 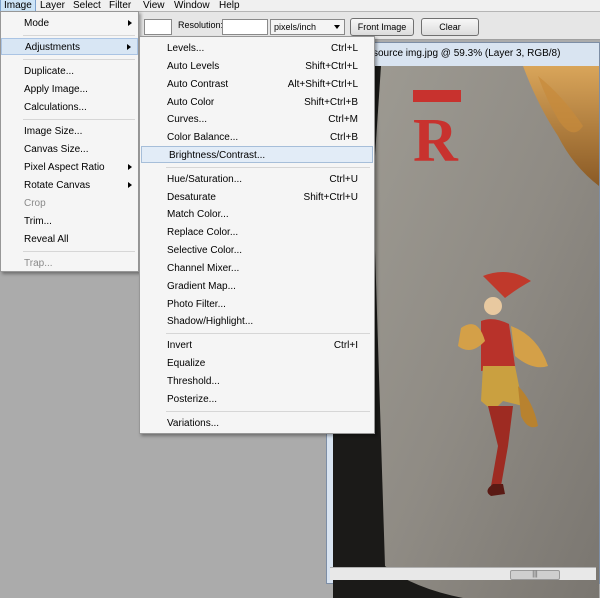 I want to click on menu-filter: Filter, so click(x=120, y=5).